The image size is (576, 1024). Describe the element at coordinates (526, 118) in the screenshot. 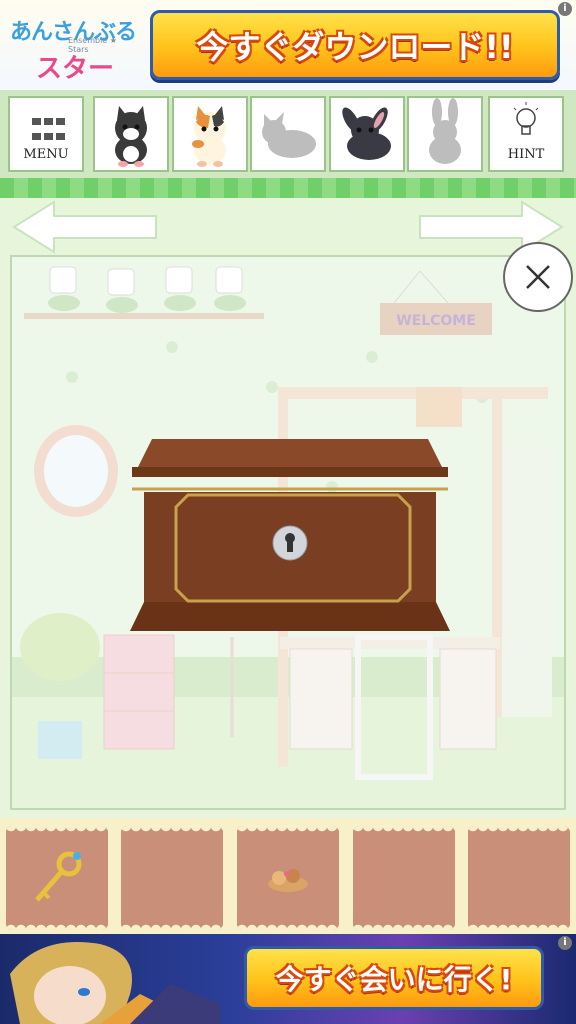

I see `lightbulb-icon` at that location.